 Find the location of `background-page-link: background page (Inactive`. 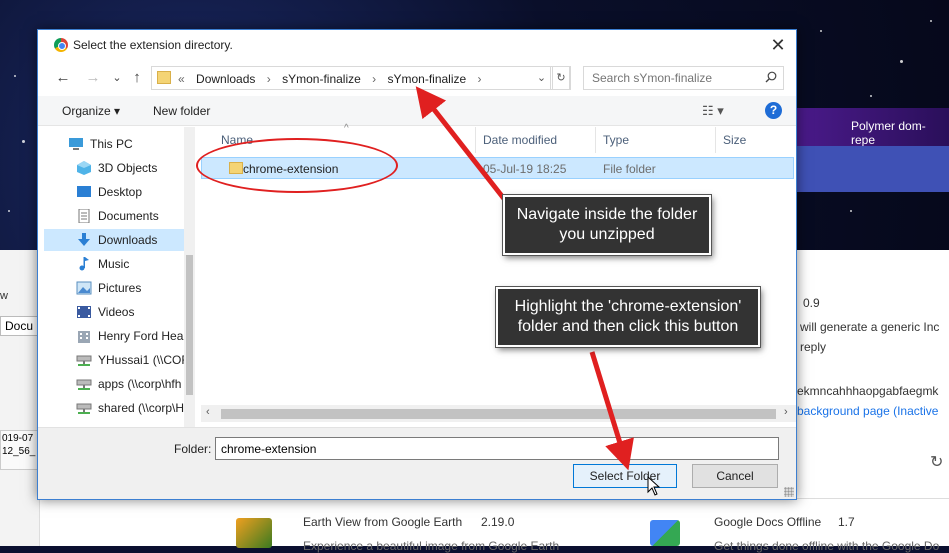

background-page-link: background page (Inactive is located at coordinates (867, 411).